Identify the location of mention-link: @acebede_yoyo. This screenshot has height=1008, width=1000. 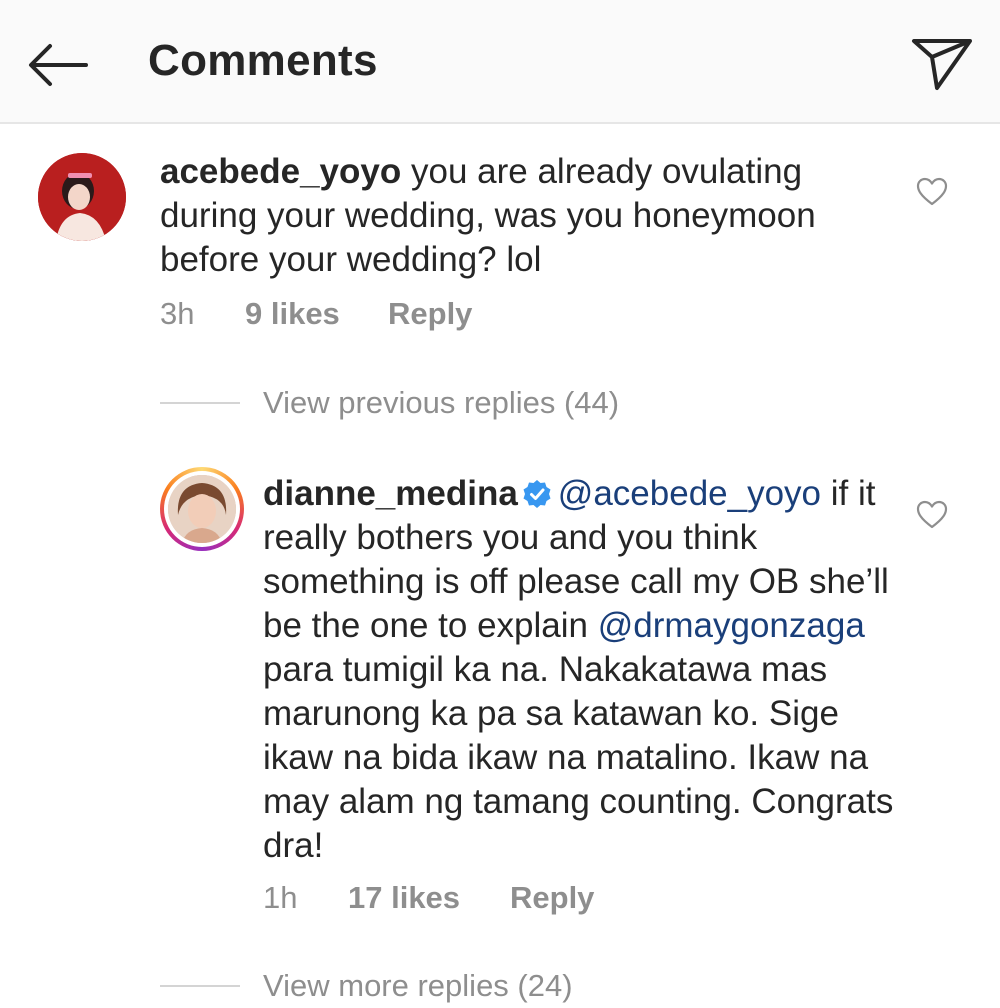
(689, 493).